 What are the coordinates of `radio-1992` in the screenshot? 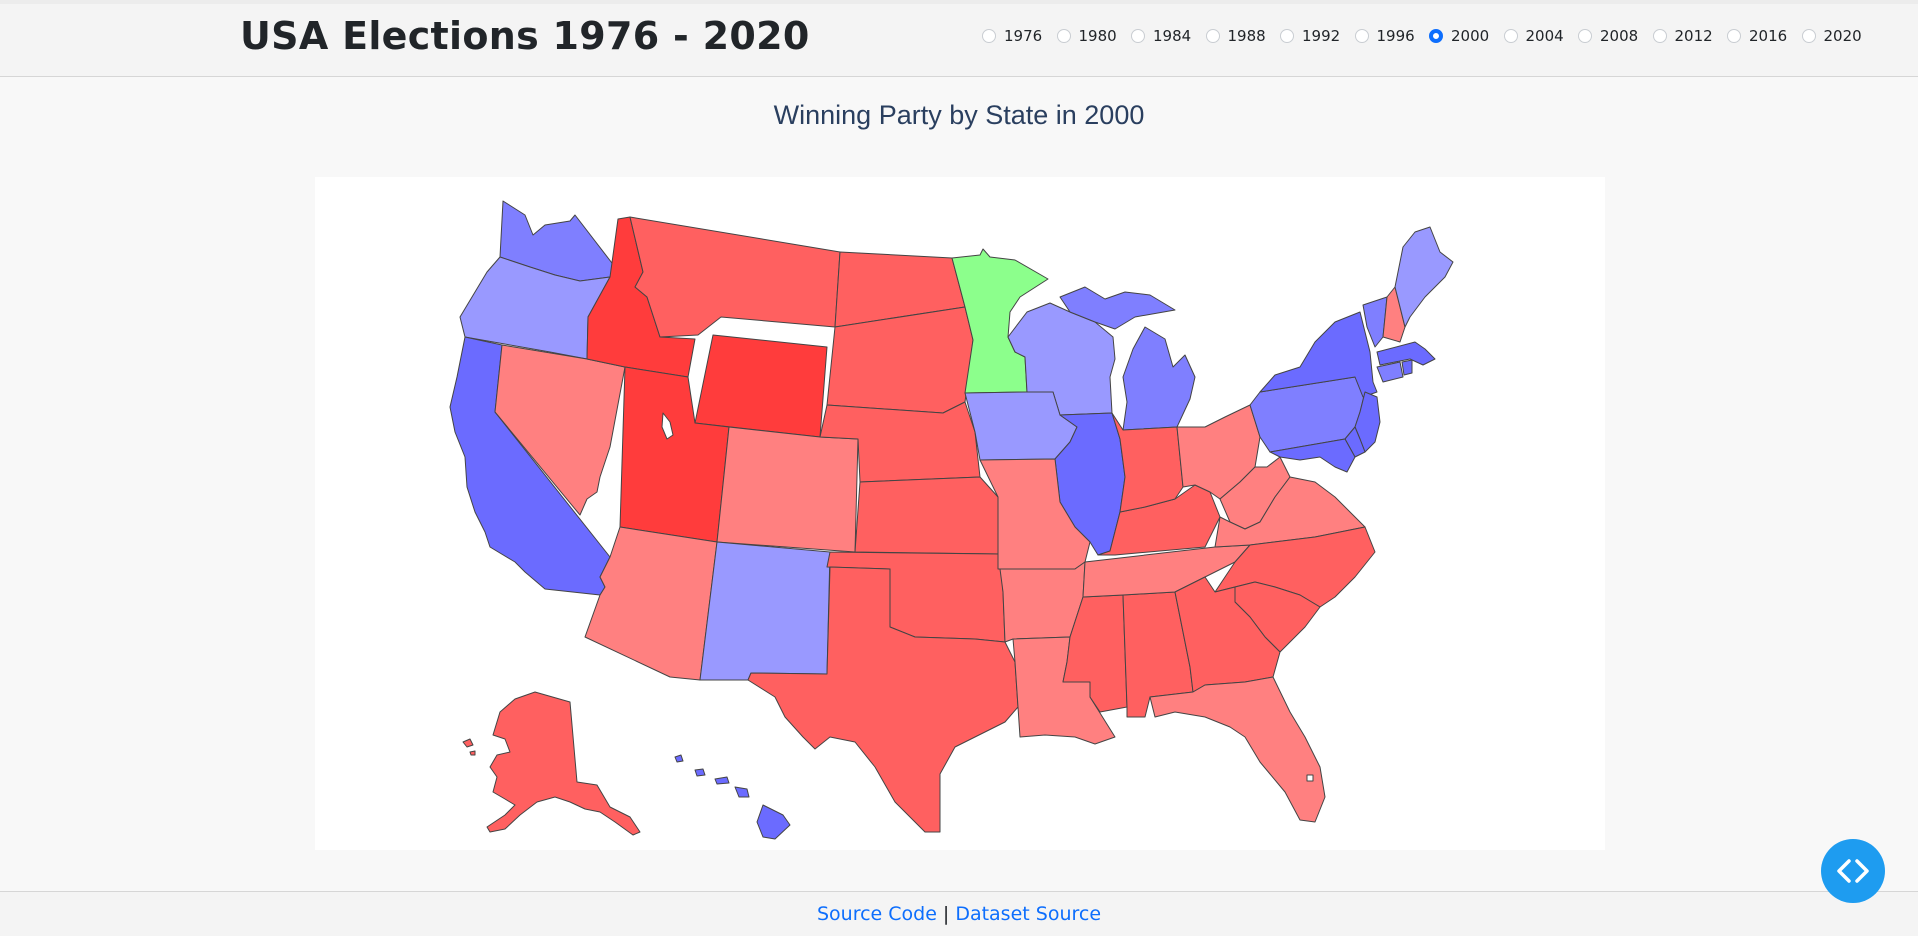 It's located at (1287, 36).